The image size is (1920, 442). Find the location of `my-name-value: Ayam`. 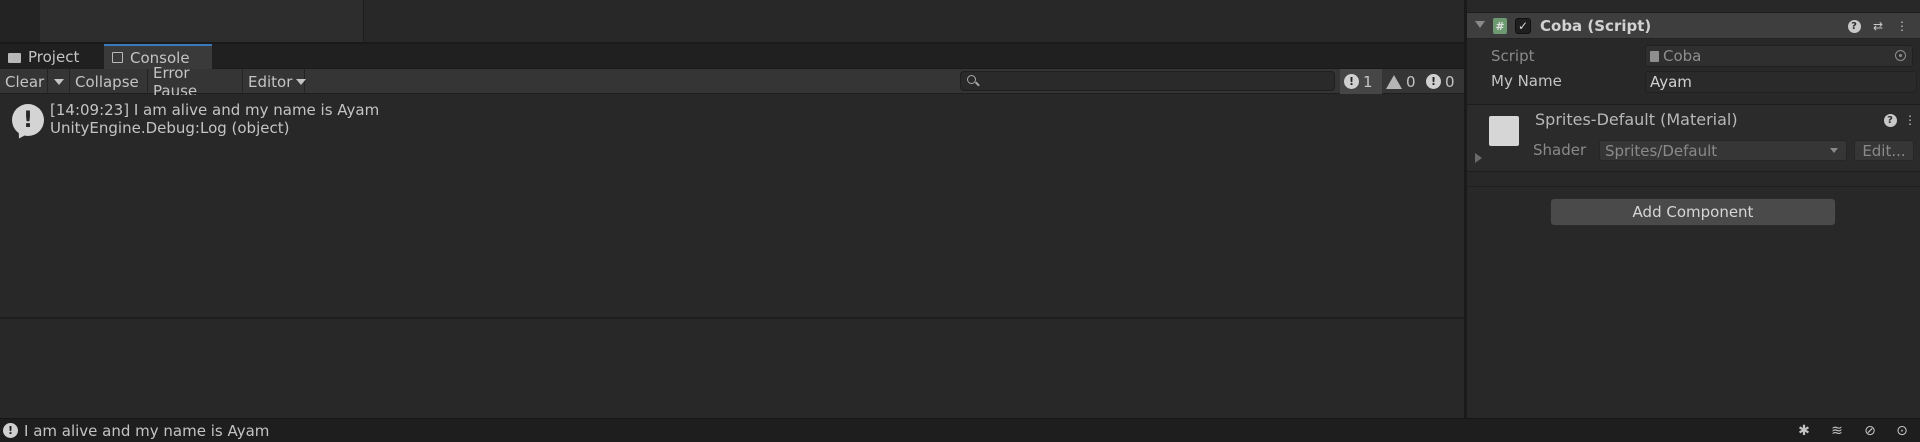

my-name-value: Ayam is located at coordinates (1671, 82).